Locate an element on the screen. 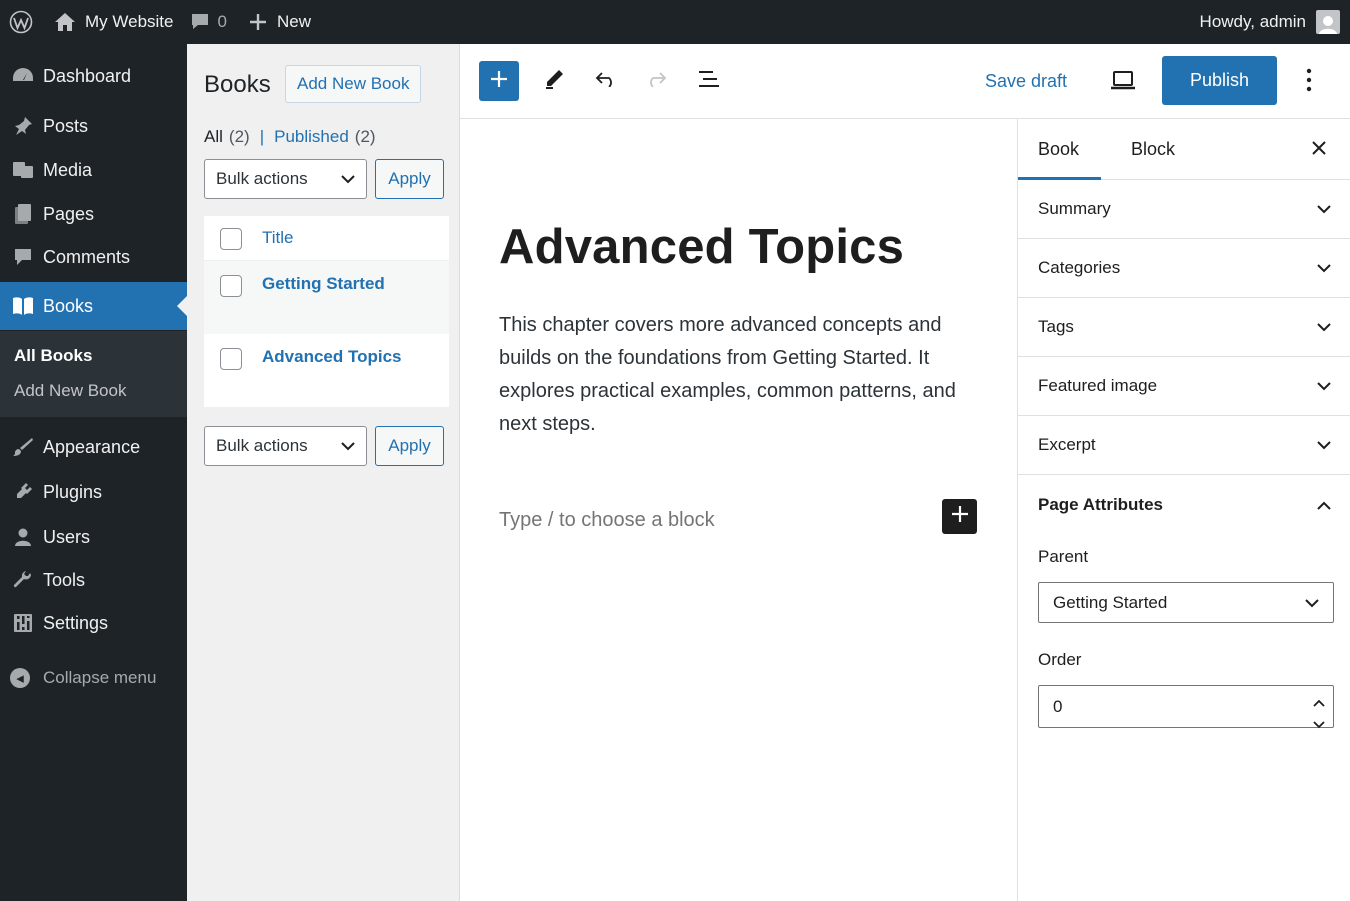 This screenshot has height=901, width=1350. collapse-arrow-icon: ◂ is located at coordinates (20, 678).